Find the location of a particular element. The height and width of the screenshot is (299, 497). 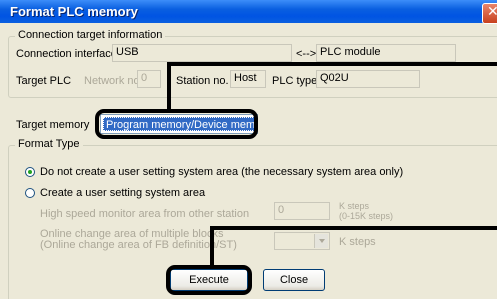

plc-module-field: PLC module is located at coordinates (386, 53).